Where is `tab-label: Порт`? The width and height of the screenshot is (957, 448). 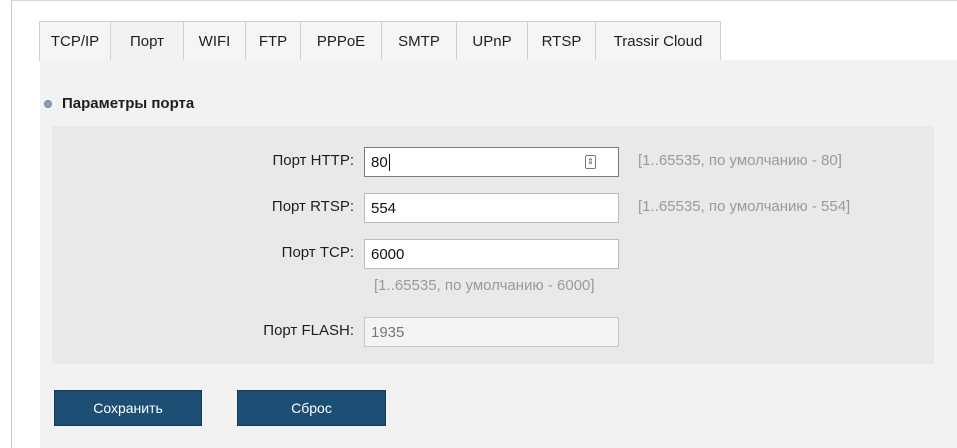 tab-label: Порт is located at coordinates (146, 41).